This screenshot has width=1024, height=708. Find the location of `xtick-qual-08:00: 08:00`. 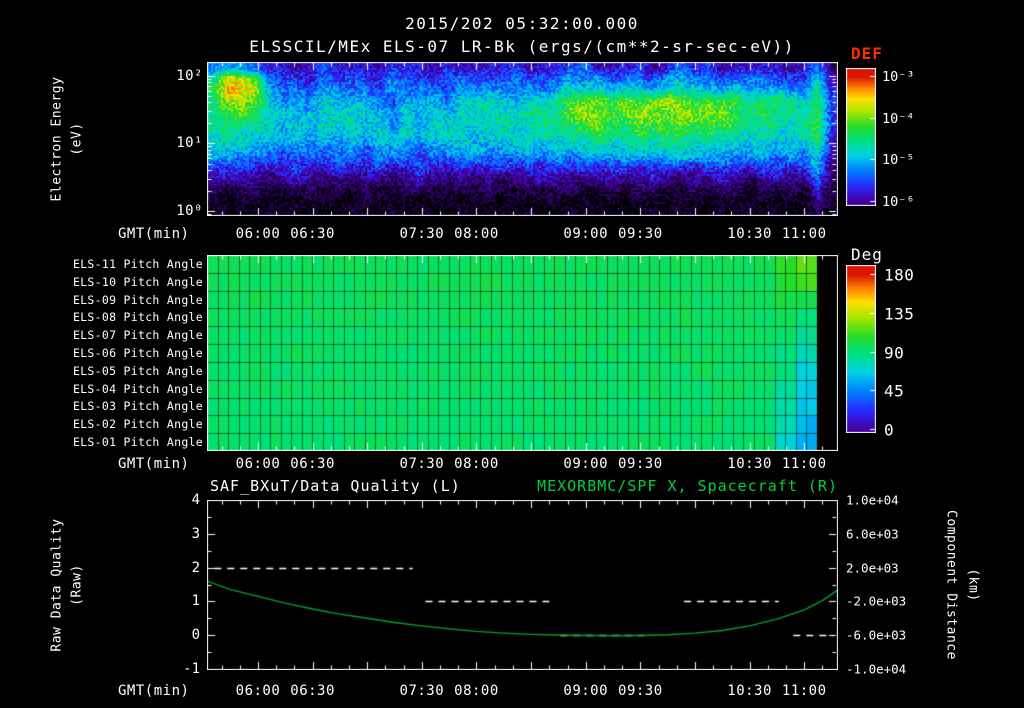

xtick-qual-08:00: 08:00 is located at coordinates (476, 691).